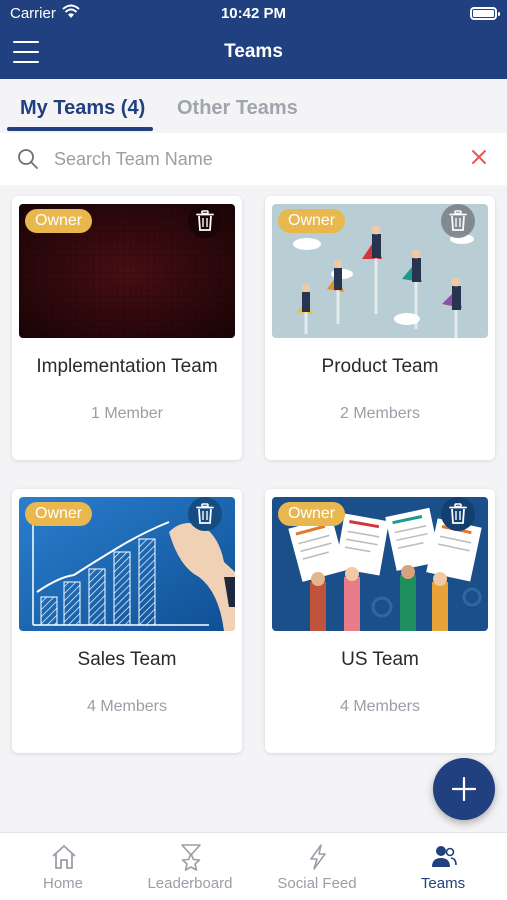  Describe the element at coordinates (62, 883) in the screenshot. I see `nav-label: Home` at that location.